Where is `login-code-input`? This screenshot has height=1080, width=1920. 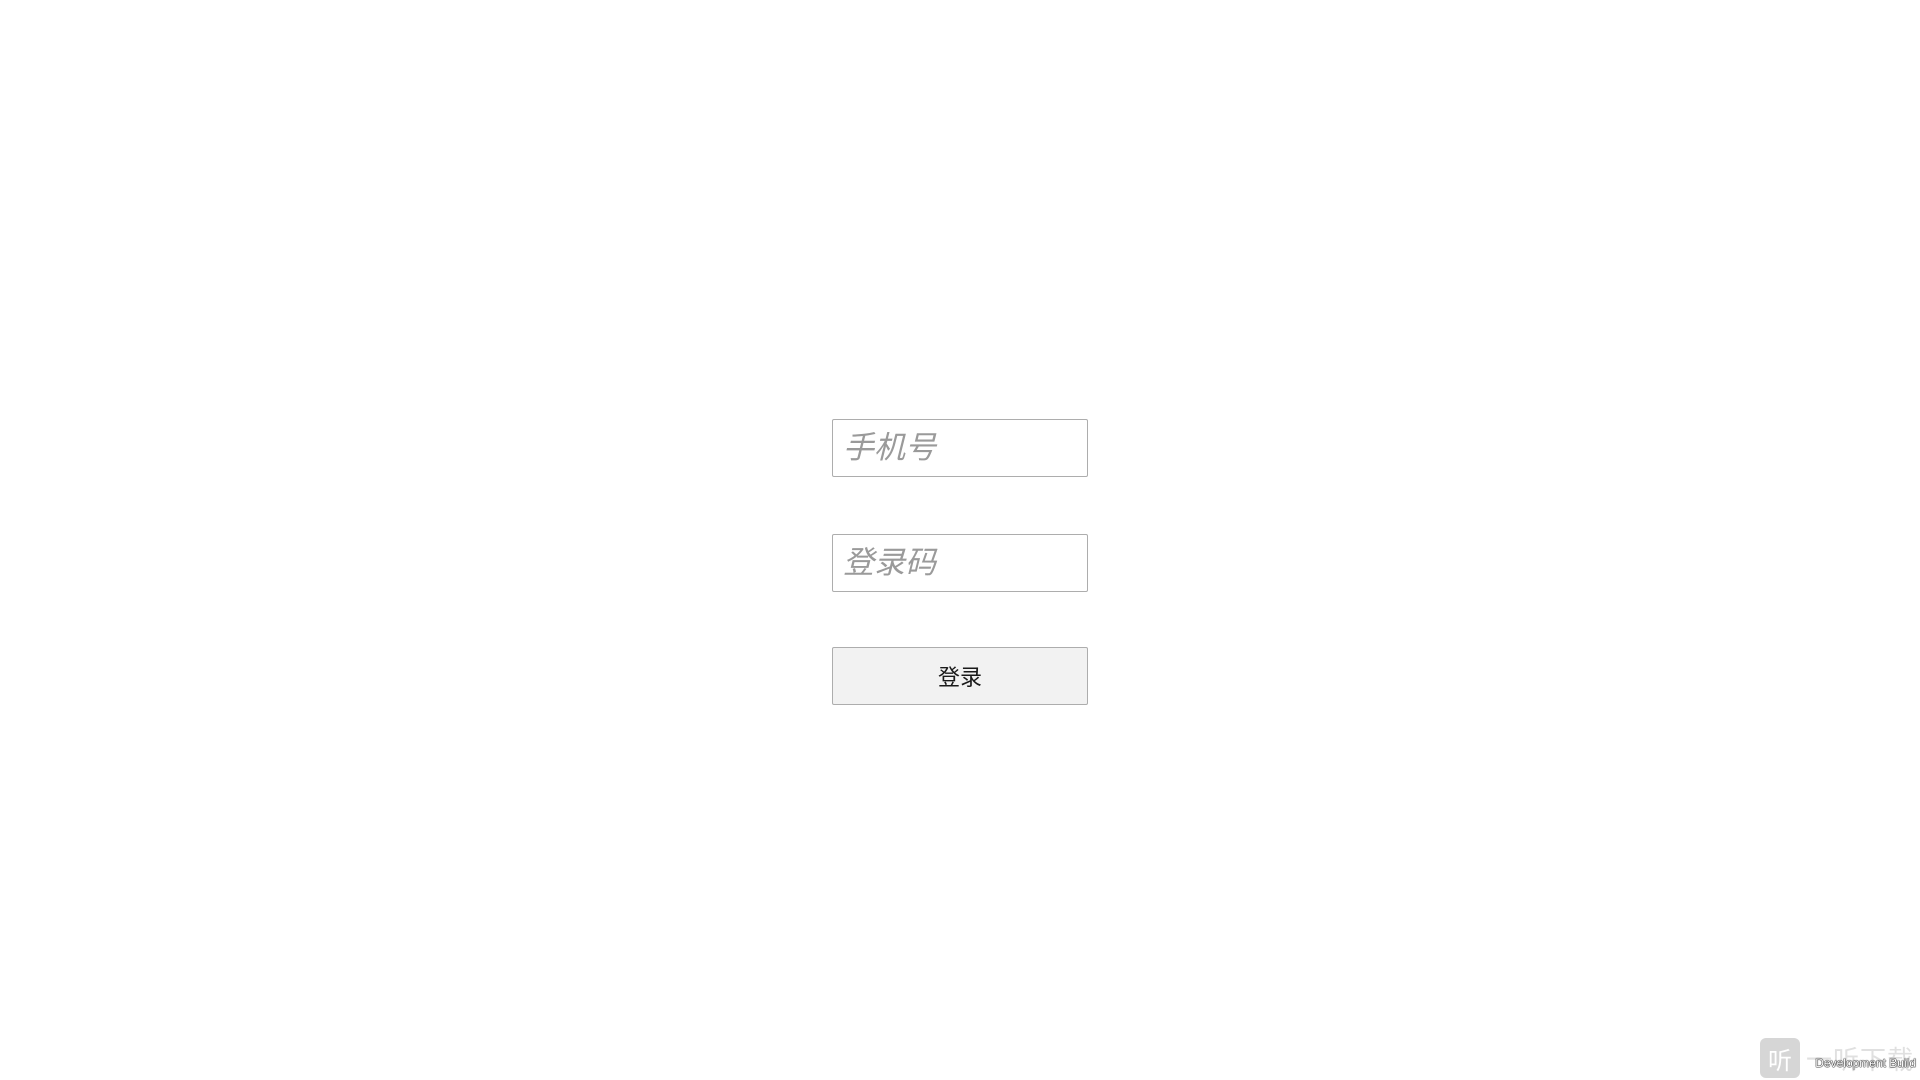 login-code-input is located at coordinates (960, 563).